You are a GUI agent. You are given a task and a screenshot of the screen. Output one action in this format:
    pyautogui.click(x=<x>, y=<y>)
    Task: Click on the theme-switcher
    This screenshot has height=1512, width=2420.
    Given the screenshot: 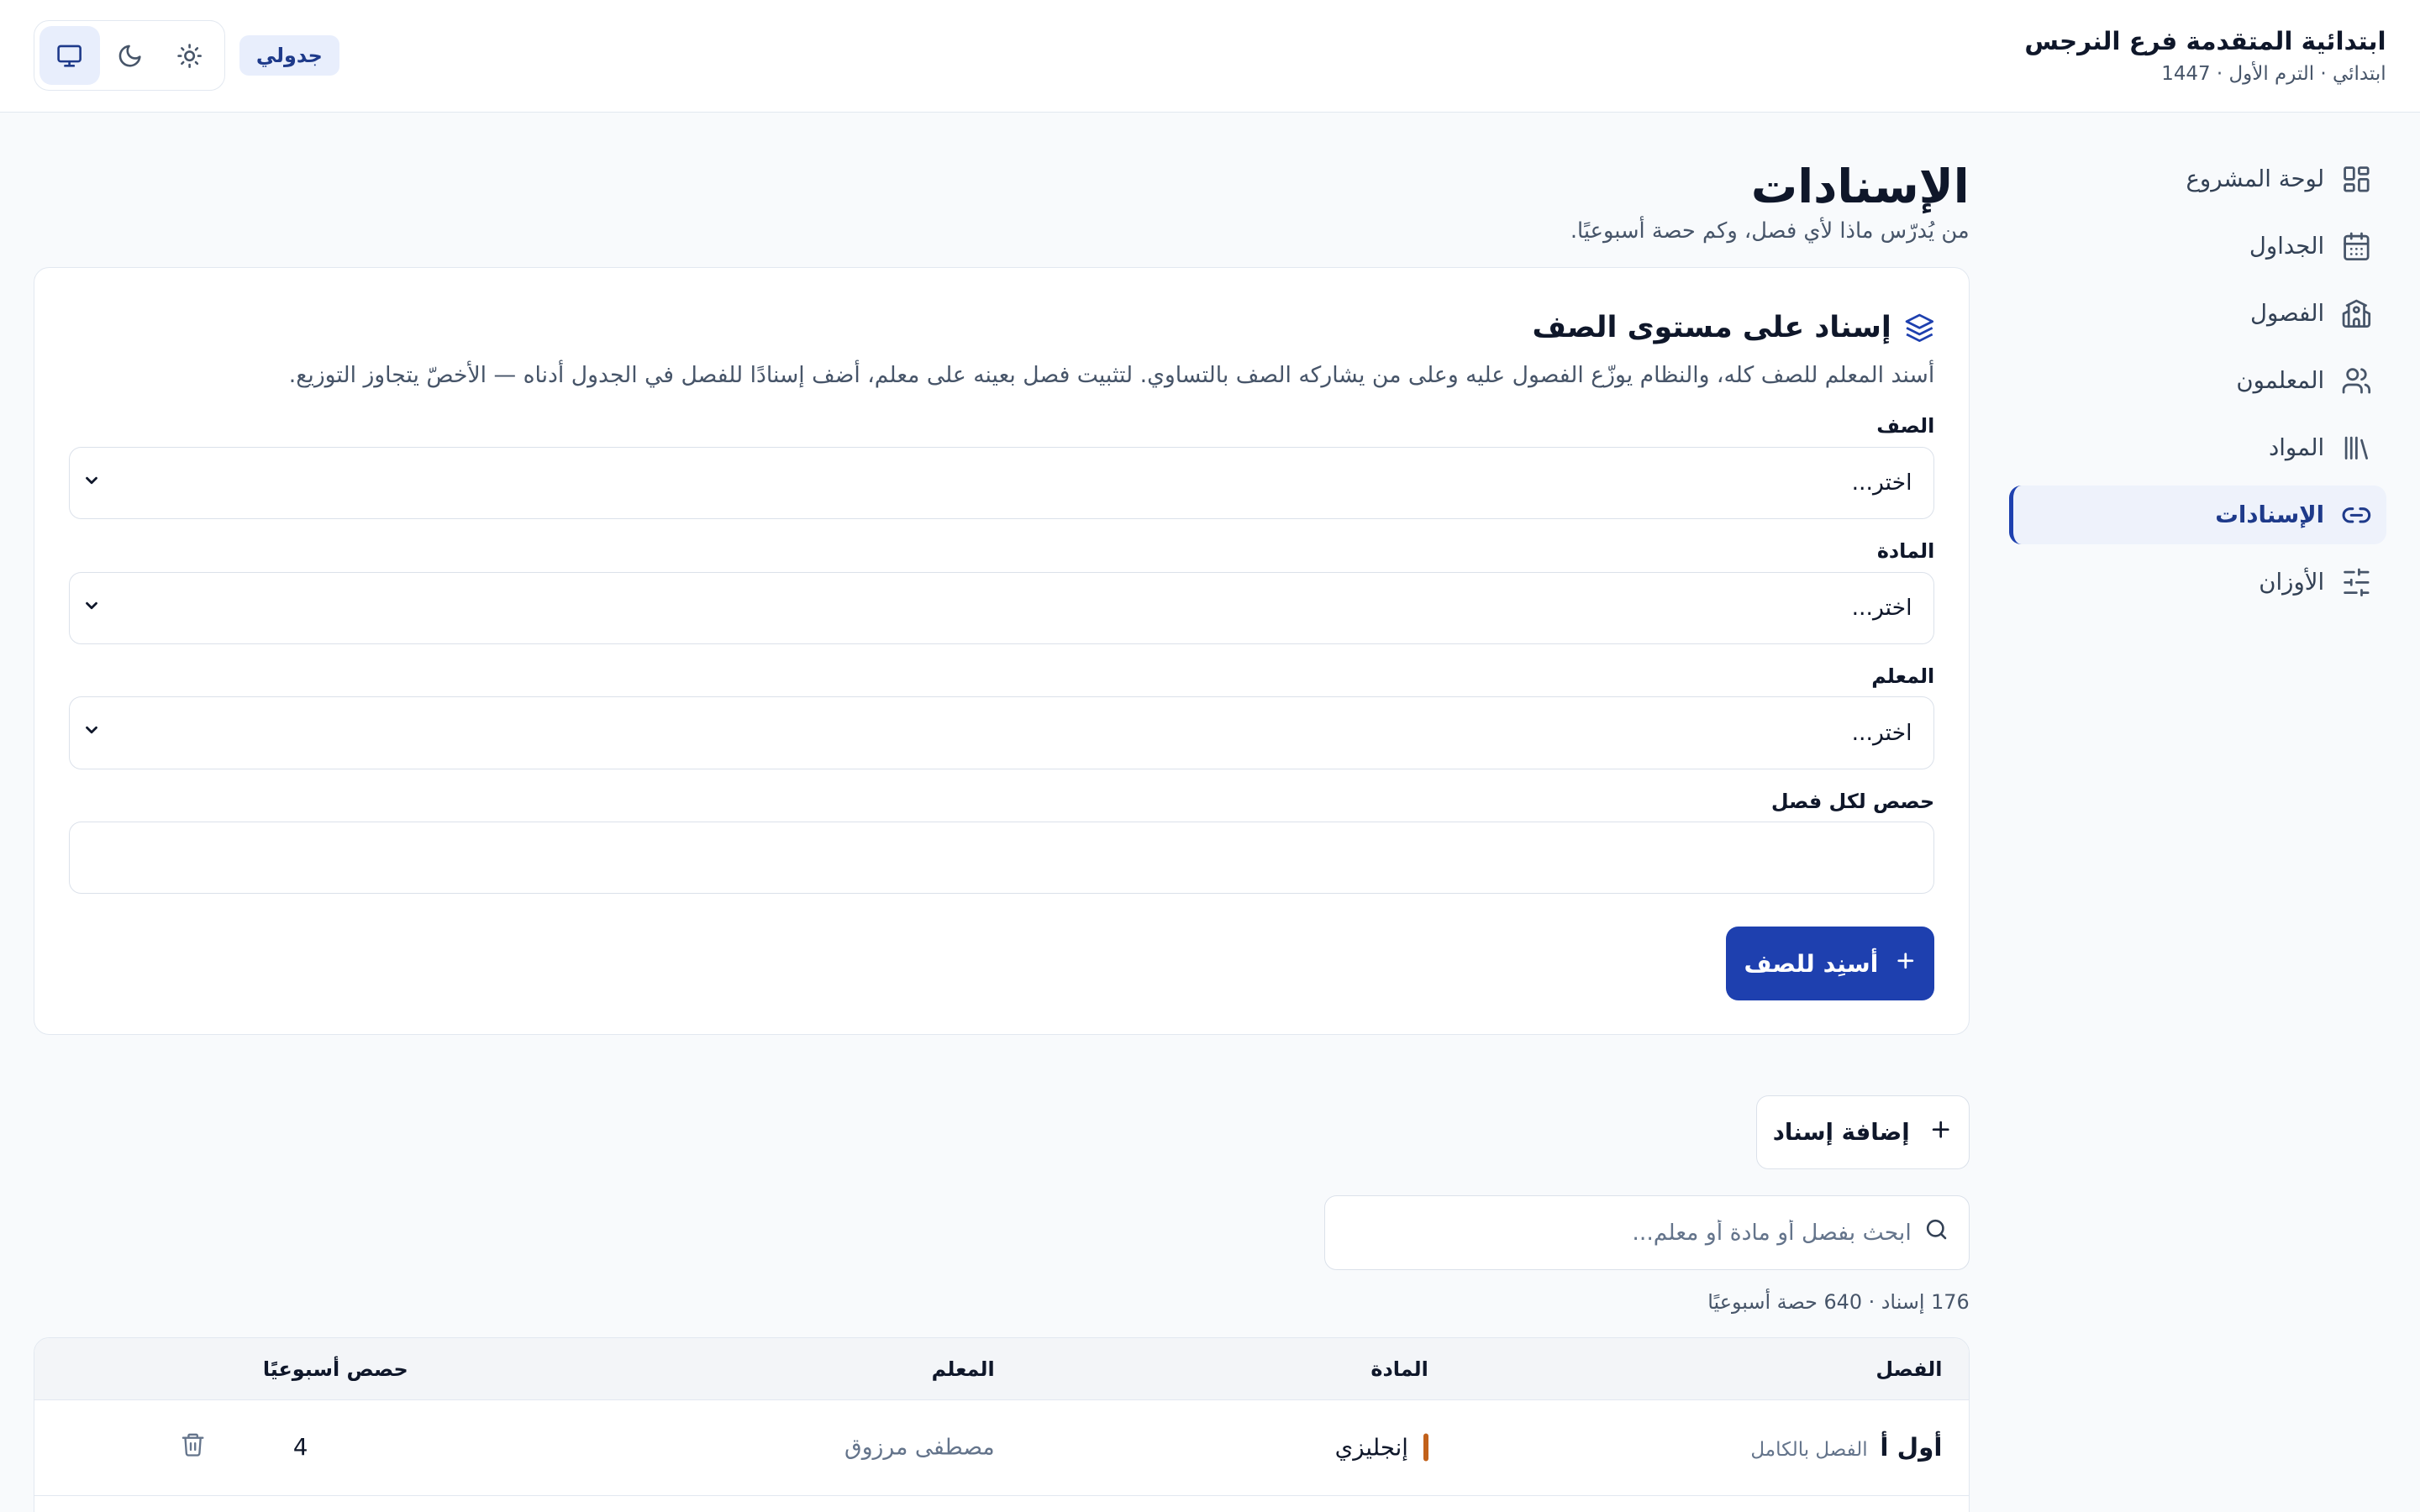 What is the action you would take?
    pyautogui.click(x=130, y=55)
    